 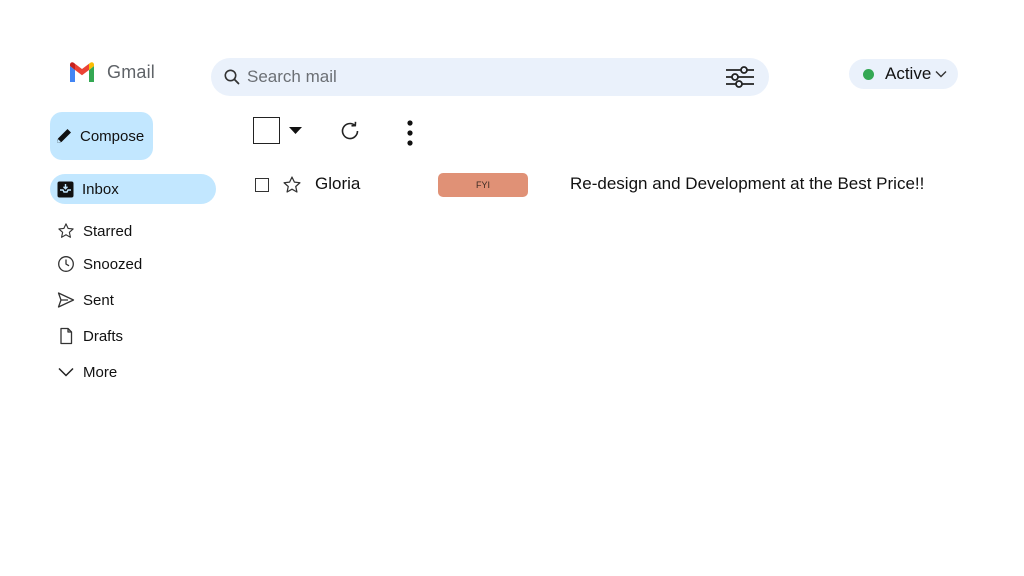 What do you see at coordinates (133, 336) in the screenshot?
I see `sidebar-item-drafts: Drafts` at bounding box center [133, 336].